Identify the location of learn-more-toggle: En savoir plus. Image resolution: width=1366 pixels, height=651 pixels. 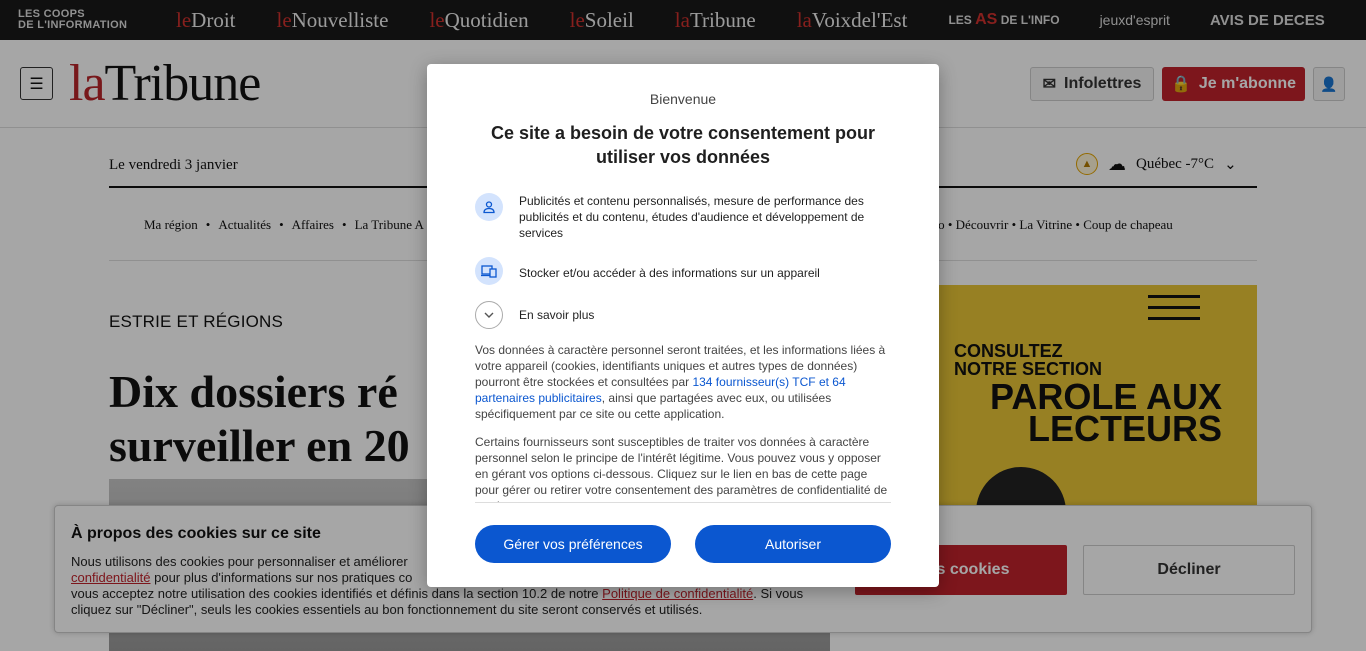
(534, 315).